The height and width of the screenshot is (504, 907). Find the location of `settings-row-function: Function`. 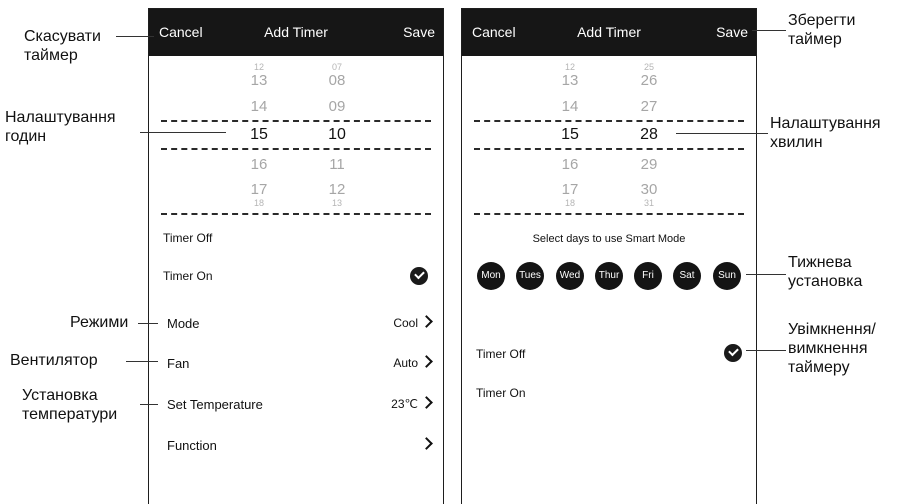

settings-row-function: Function is located at coordinates (300, 445).